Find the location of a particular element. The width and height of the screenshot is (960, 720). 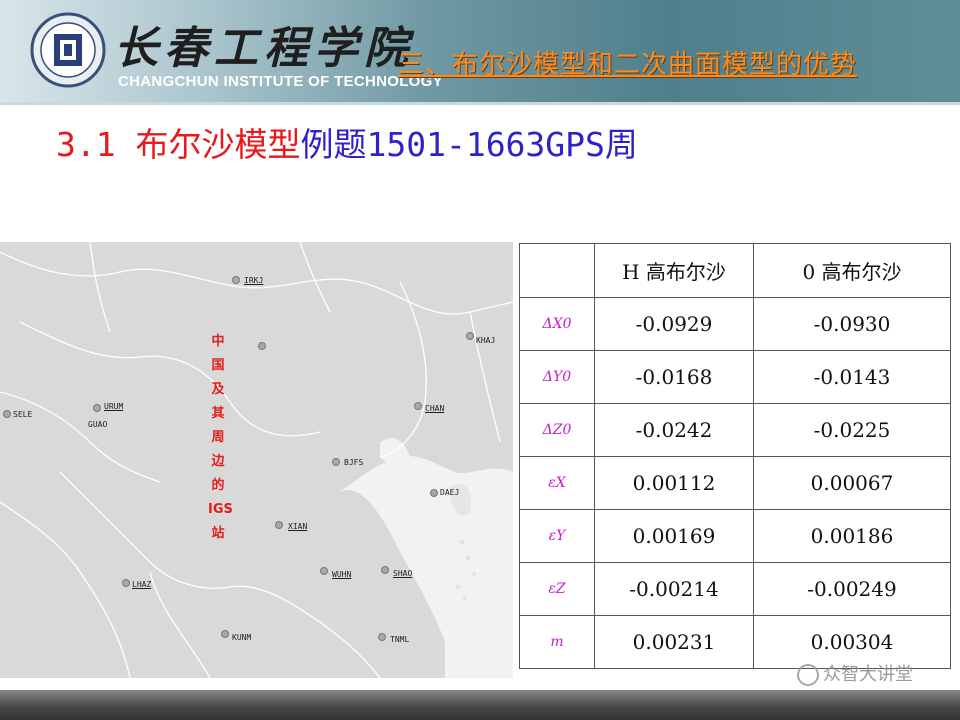

slide-title: 3.1 布尔沙模型例题1501-1663GPS周 is located at coordinates (347, 142).